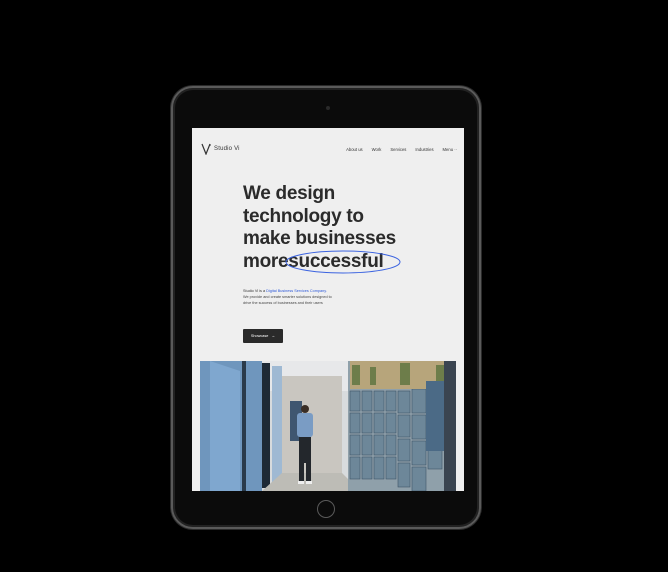 This screenshot has width=668, height=572. I want to click on site-logo: Studio Vi, so click(220, 149).